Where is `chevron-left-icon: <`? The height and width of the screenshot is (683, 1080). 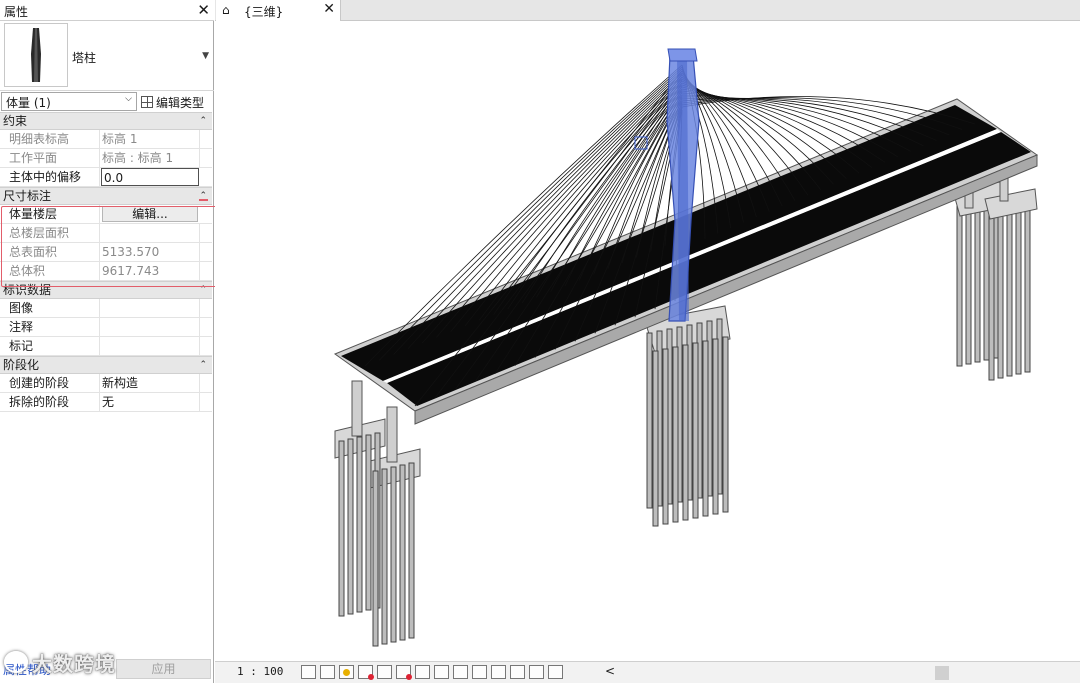
chevron-left-icon: < is located at coordinates (610, 671).